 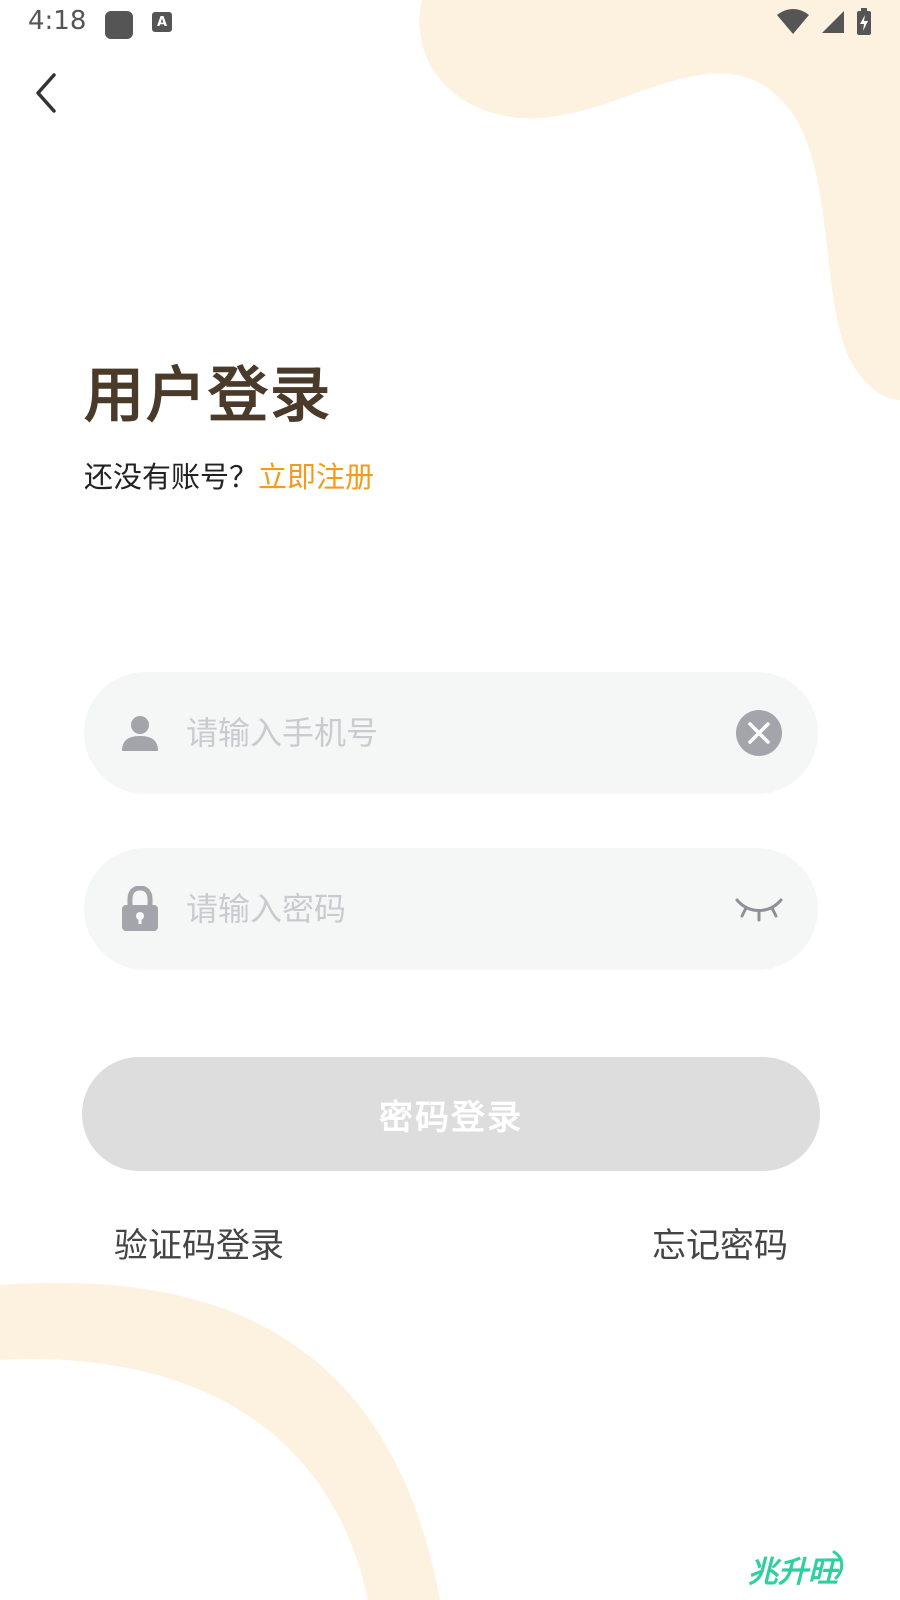 What do you see at coordinates (140, 733) in the screenshot?
I see `person-icon` at bounding box center [140, 733].